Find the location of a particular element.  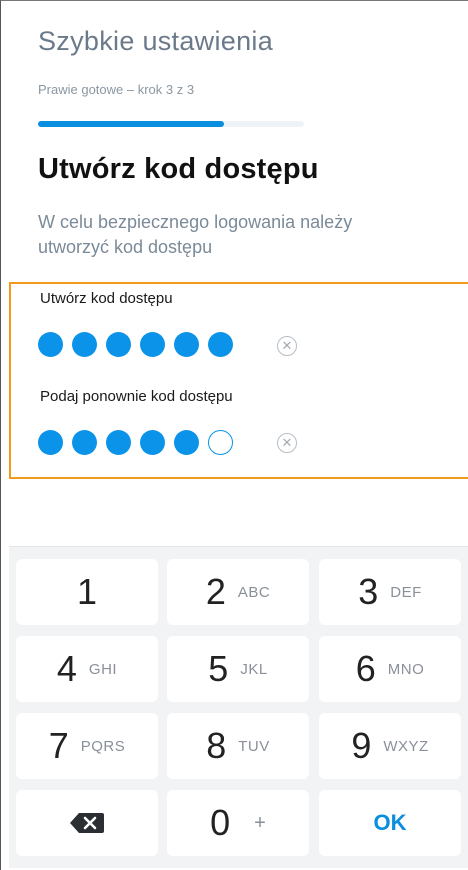

progress-fill is located at coordinates (131, 124).